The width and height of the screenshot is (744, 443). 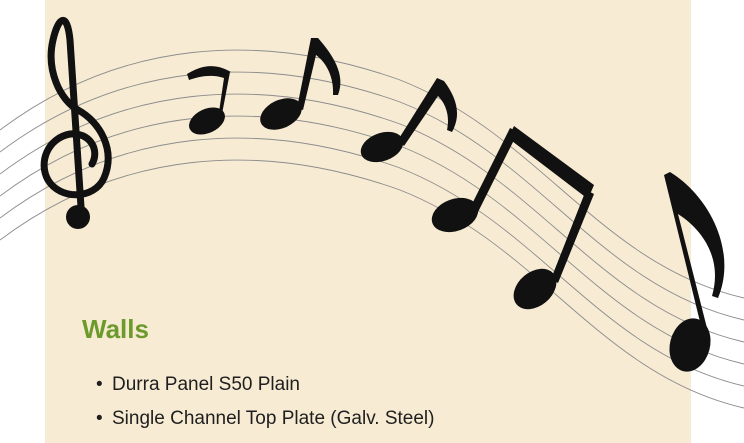 What do you see at coordinates (512, 218) in the screenshot?
I see `beamed-notes-icon` at bounding box center [512, 218].